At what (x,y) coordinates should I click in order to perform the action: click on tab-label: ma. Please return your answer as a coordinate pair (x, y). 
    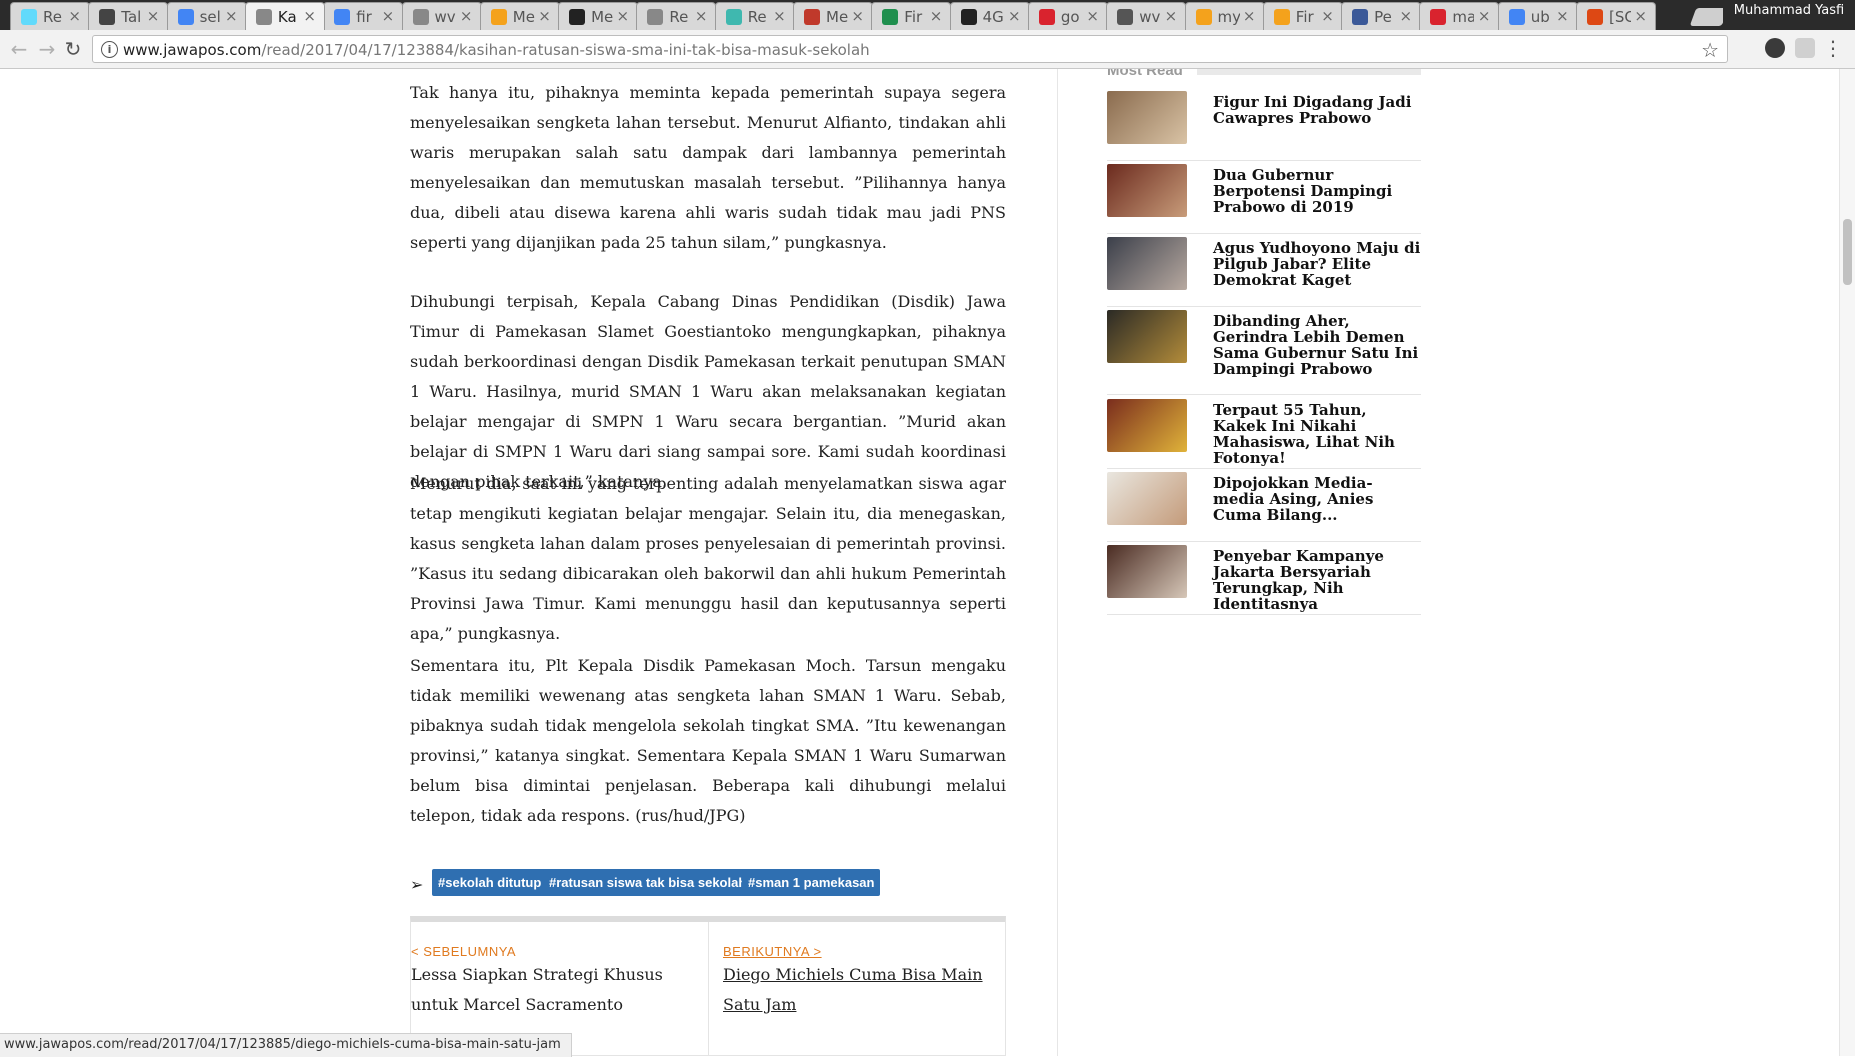
    Looking at the image, I should click on (1463, 17).